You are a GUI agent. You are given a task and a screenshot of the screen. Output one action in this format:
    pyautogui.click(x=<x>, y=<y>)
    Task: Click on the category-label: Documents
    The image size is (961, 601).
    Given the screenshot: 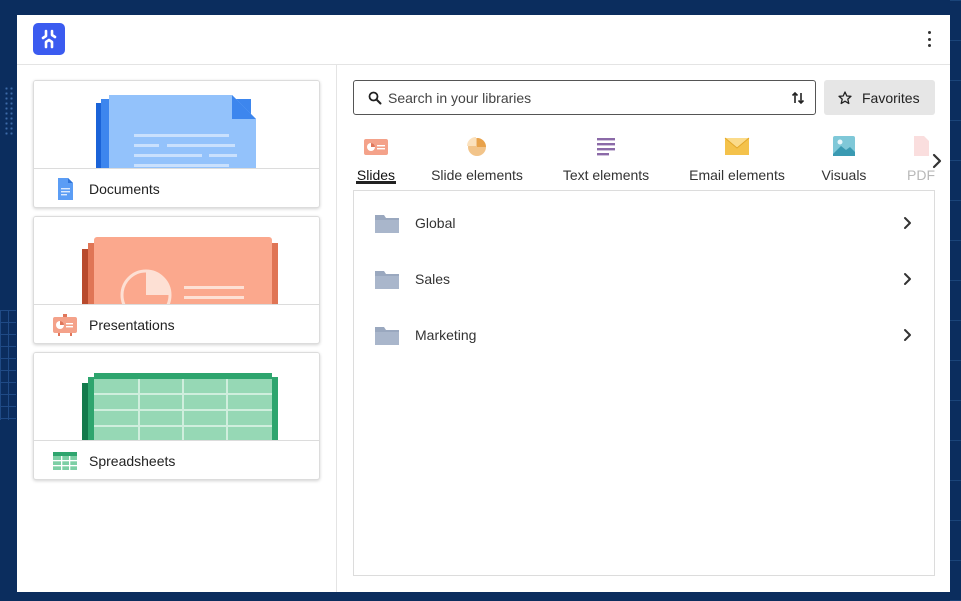 What is the action you would take?
    pyautogui.click(x=124, y=189)
    